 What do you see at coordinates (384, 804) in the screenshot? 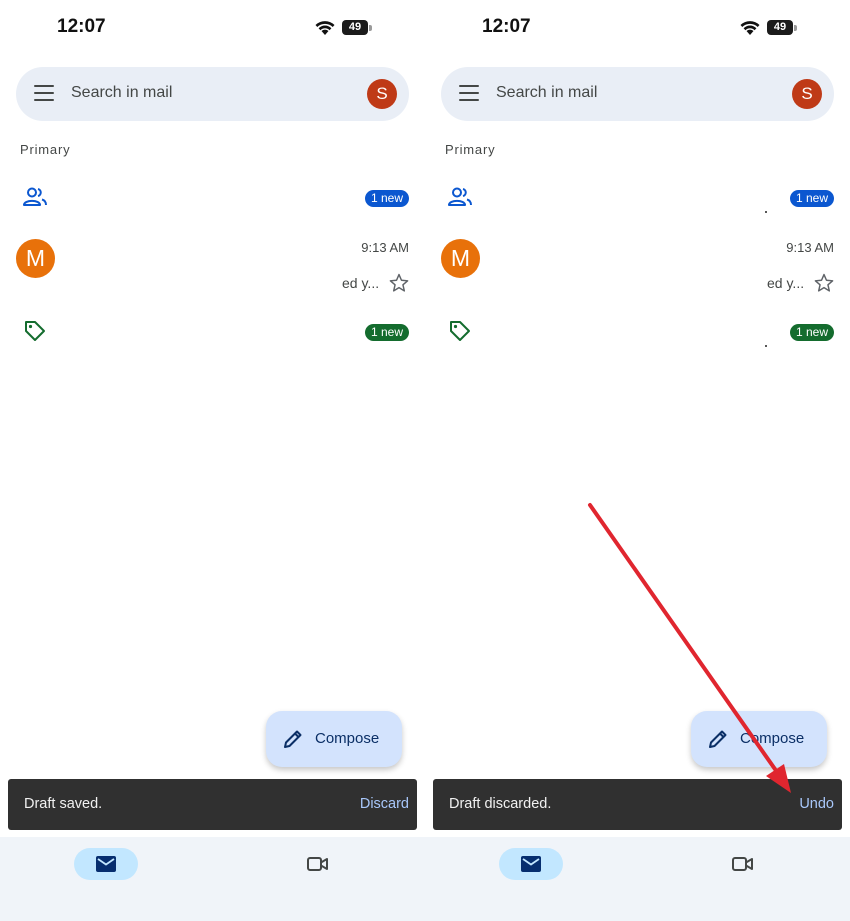
I see `discard-button: Discard` at bounding box center [384, 804].